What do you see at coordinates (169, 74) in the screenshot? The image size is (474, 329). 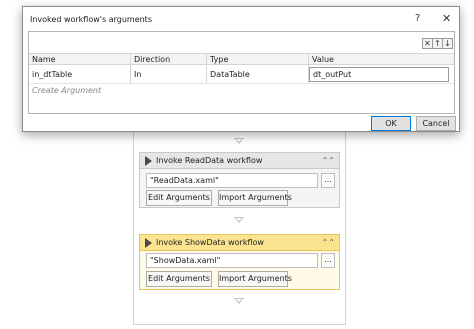 I see `argument-direction-cell: In` at bounding box center [169, 74].